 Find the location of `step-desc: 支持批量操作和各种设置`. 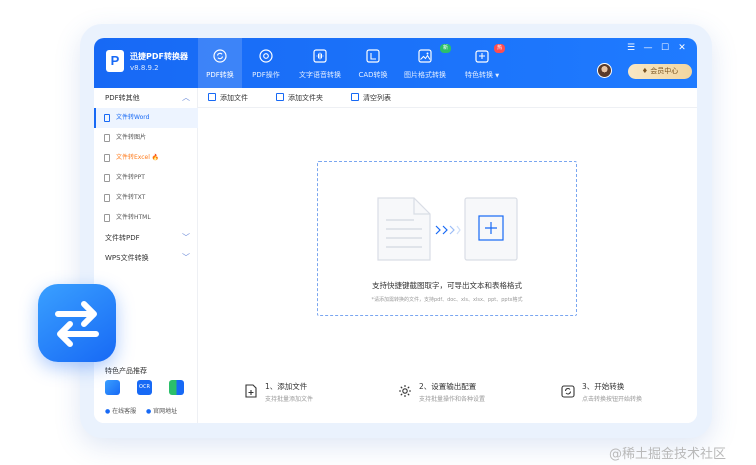

step-desc: 支持批量操作和各种设置 is located at coordinates (452, 399).